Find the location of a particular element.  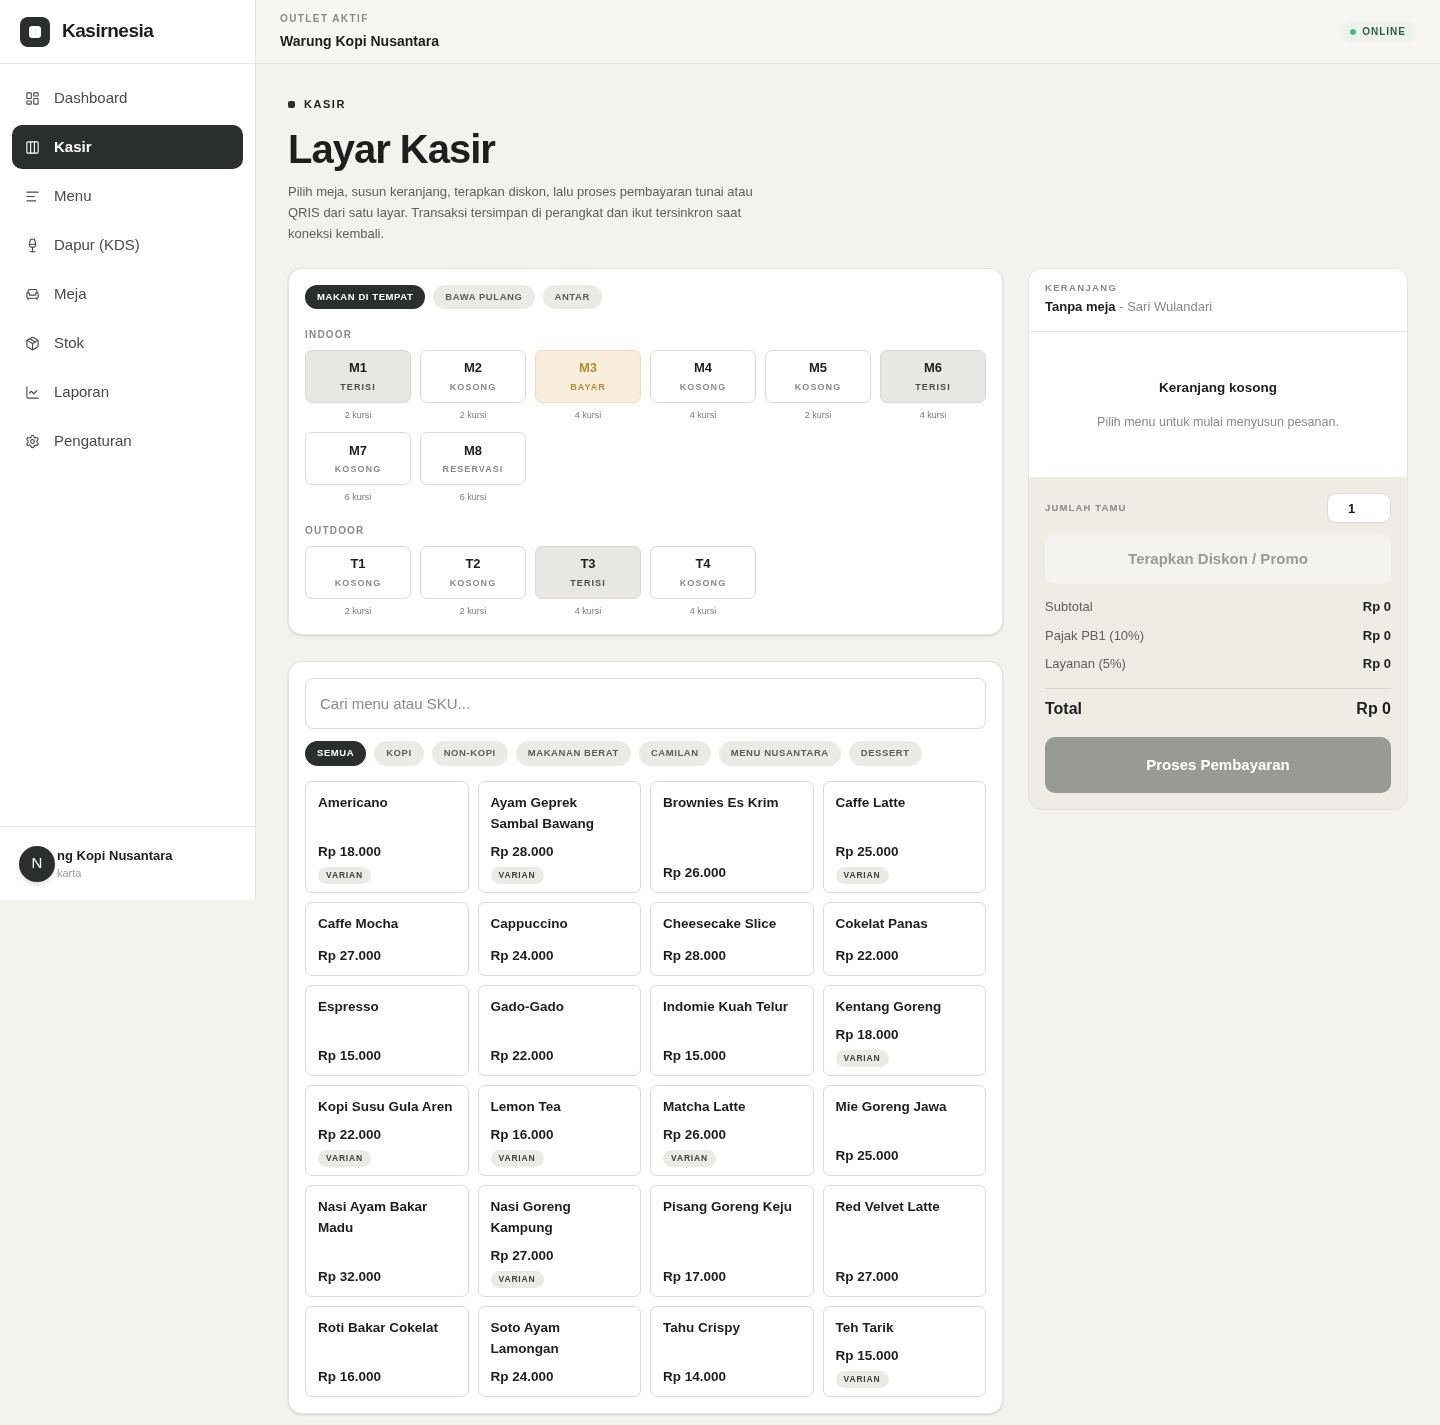

table-button: T2 KOSONG is located at coordinates (473, 572).